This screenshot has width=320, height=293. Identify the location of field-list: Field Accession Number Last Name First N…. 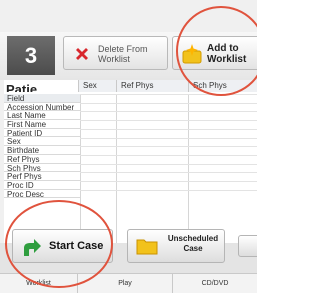
(42, 146).